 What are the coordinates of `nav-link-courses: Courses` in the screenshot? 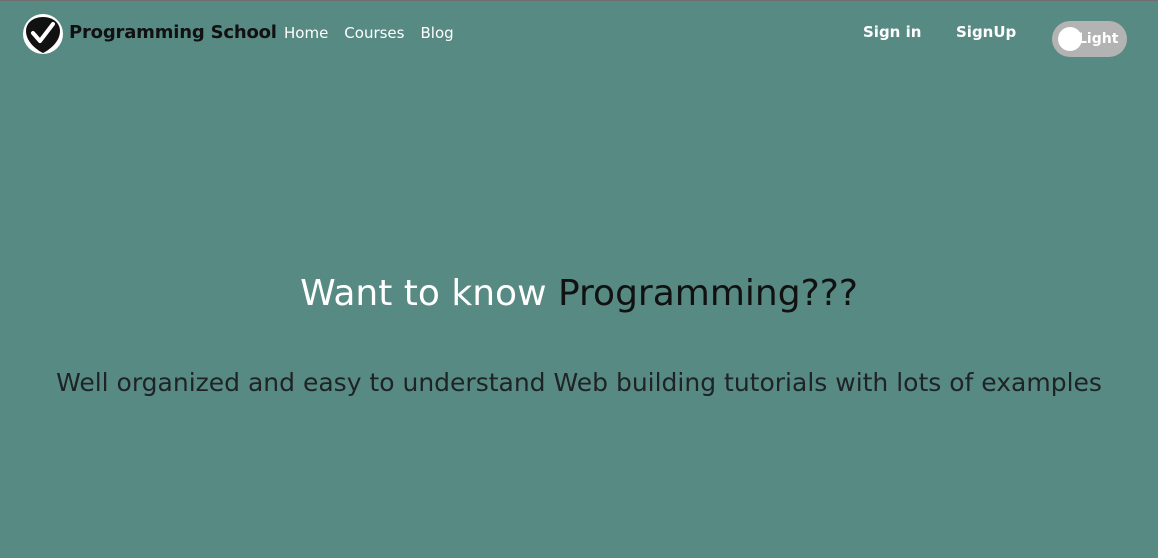 It's located at (374, 33).